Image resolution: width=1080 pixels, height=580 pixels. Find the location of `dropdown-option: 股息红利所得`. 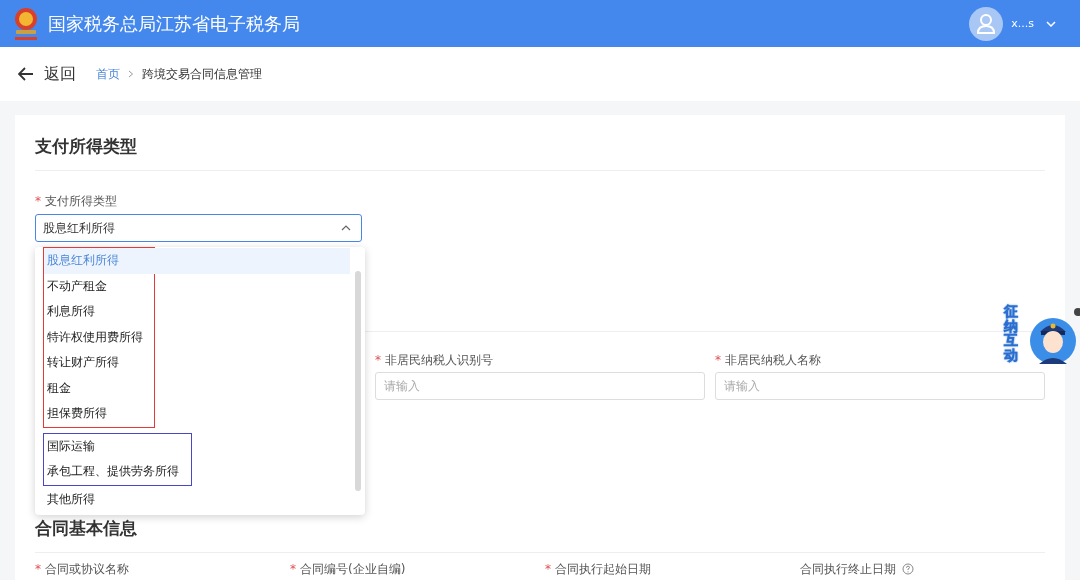

dropdown-option: 股息红利所得 is located at coordinates (197, 261).